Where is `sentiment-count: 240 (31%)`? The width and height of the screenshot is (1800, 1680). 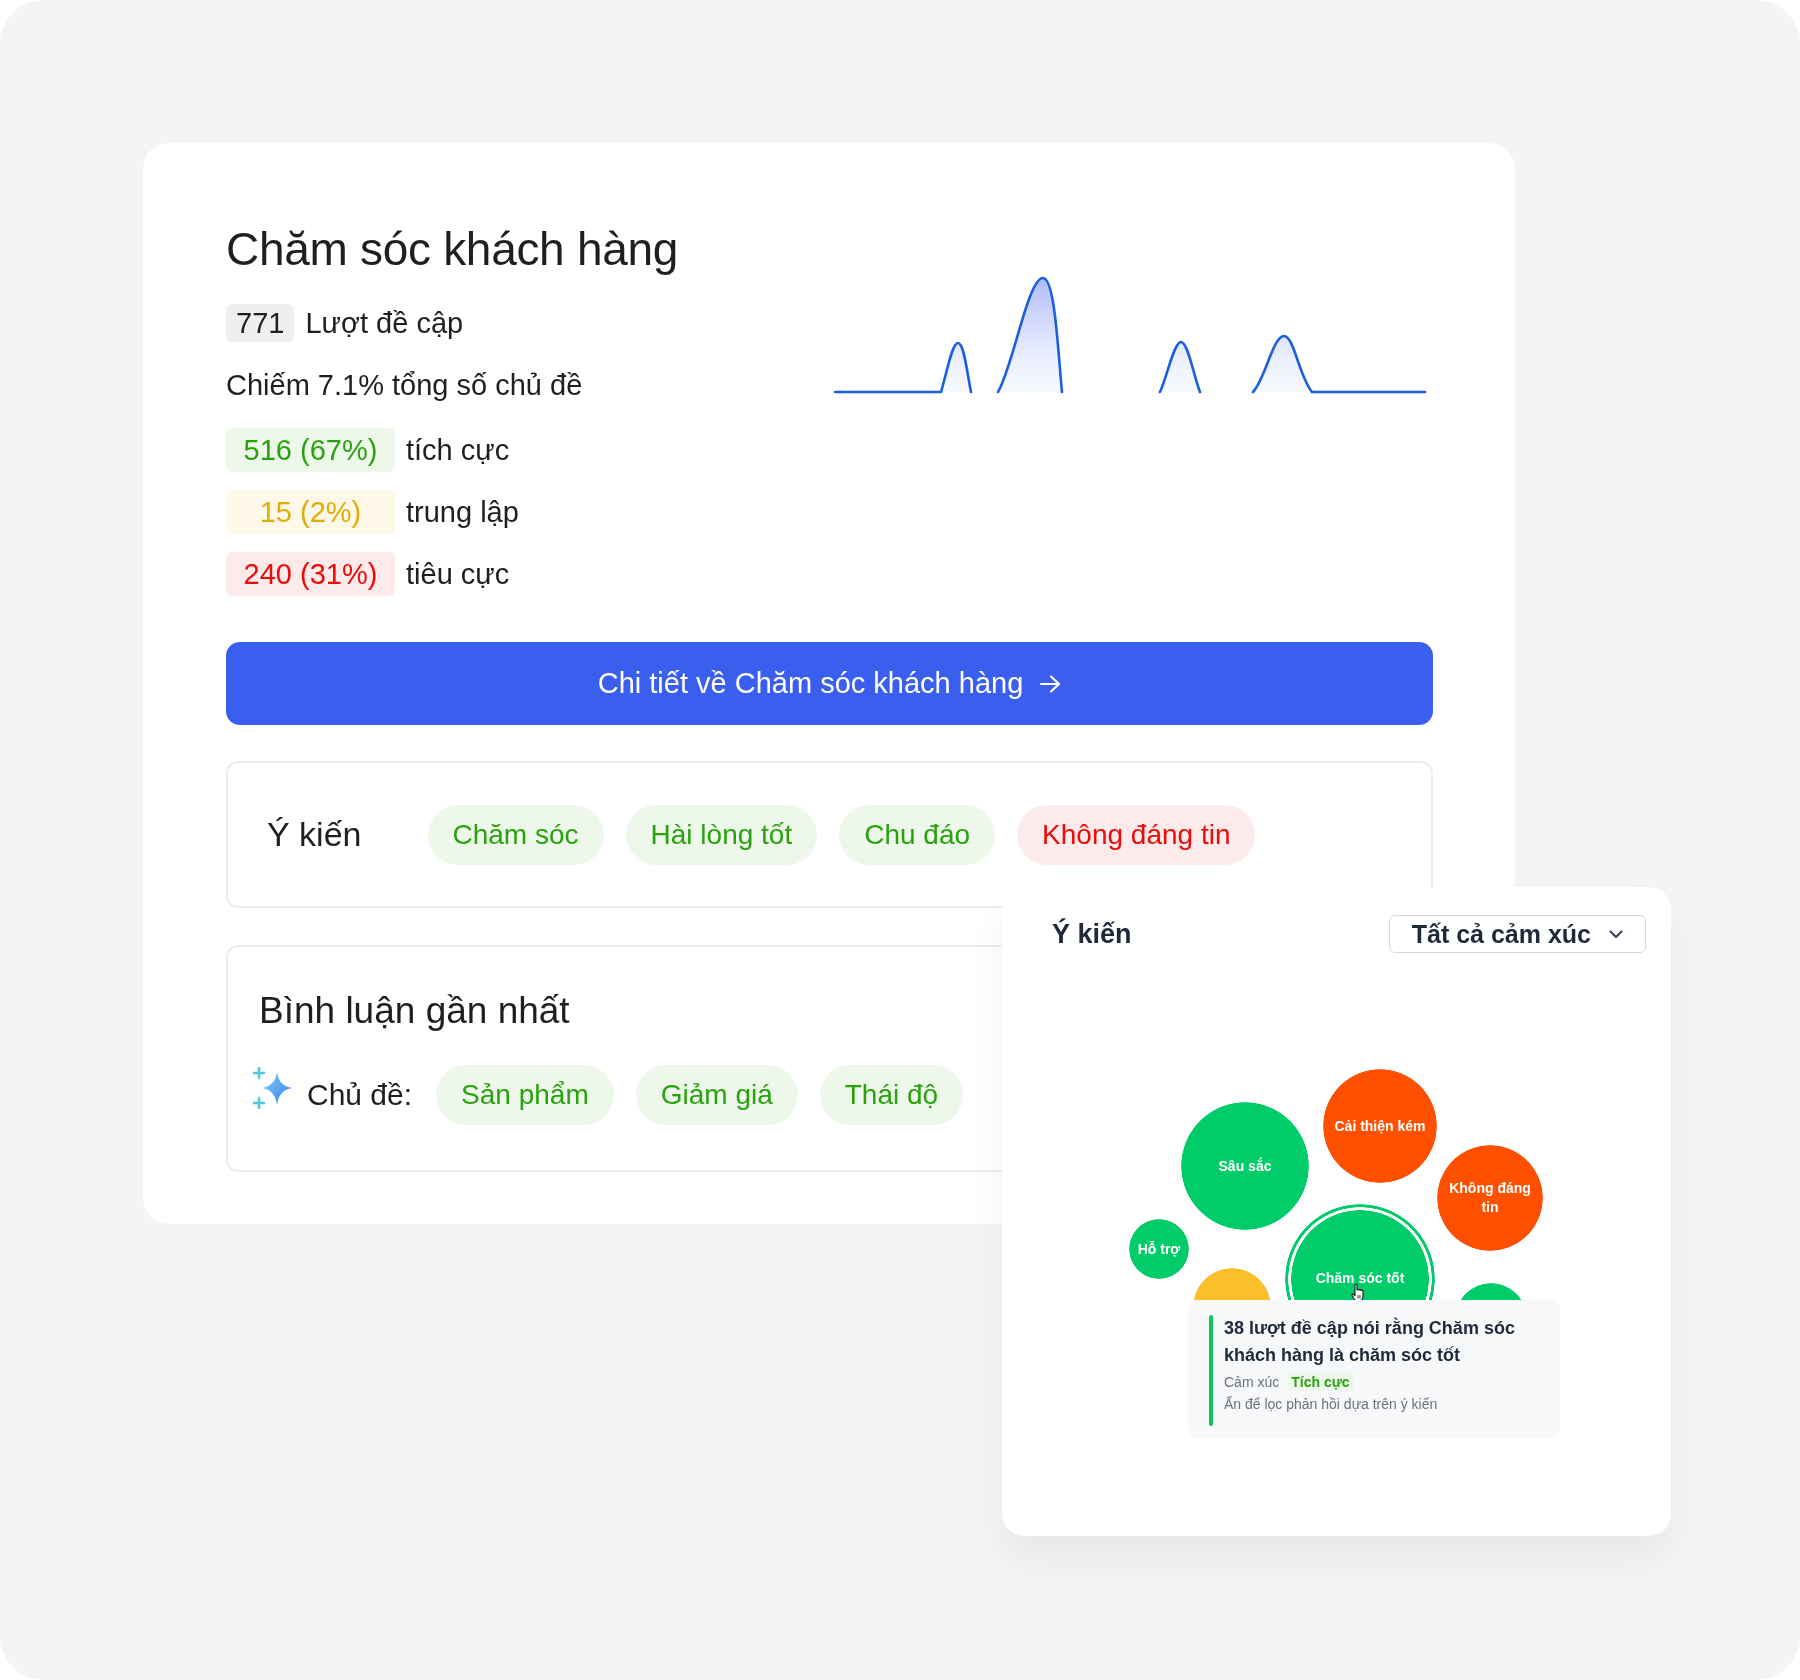
sentiment-count: 240 (31%) is located at coordinates (310, 574).